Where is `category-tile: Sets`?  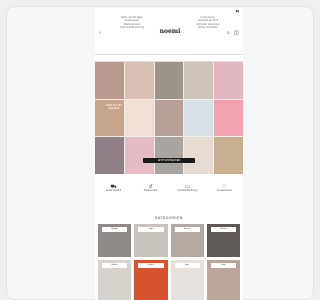 category-tile: Sets is located at coordinates (187, 280).